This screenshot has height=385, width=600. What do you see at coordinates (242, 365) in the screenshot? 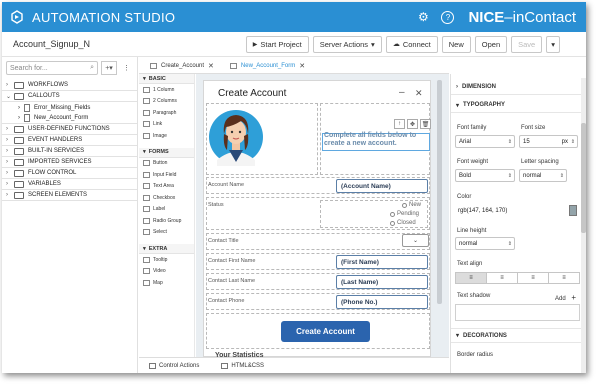
I see `tab-html-css: HTML&CSS` at bounding box center [242, 365].